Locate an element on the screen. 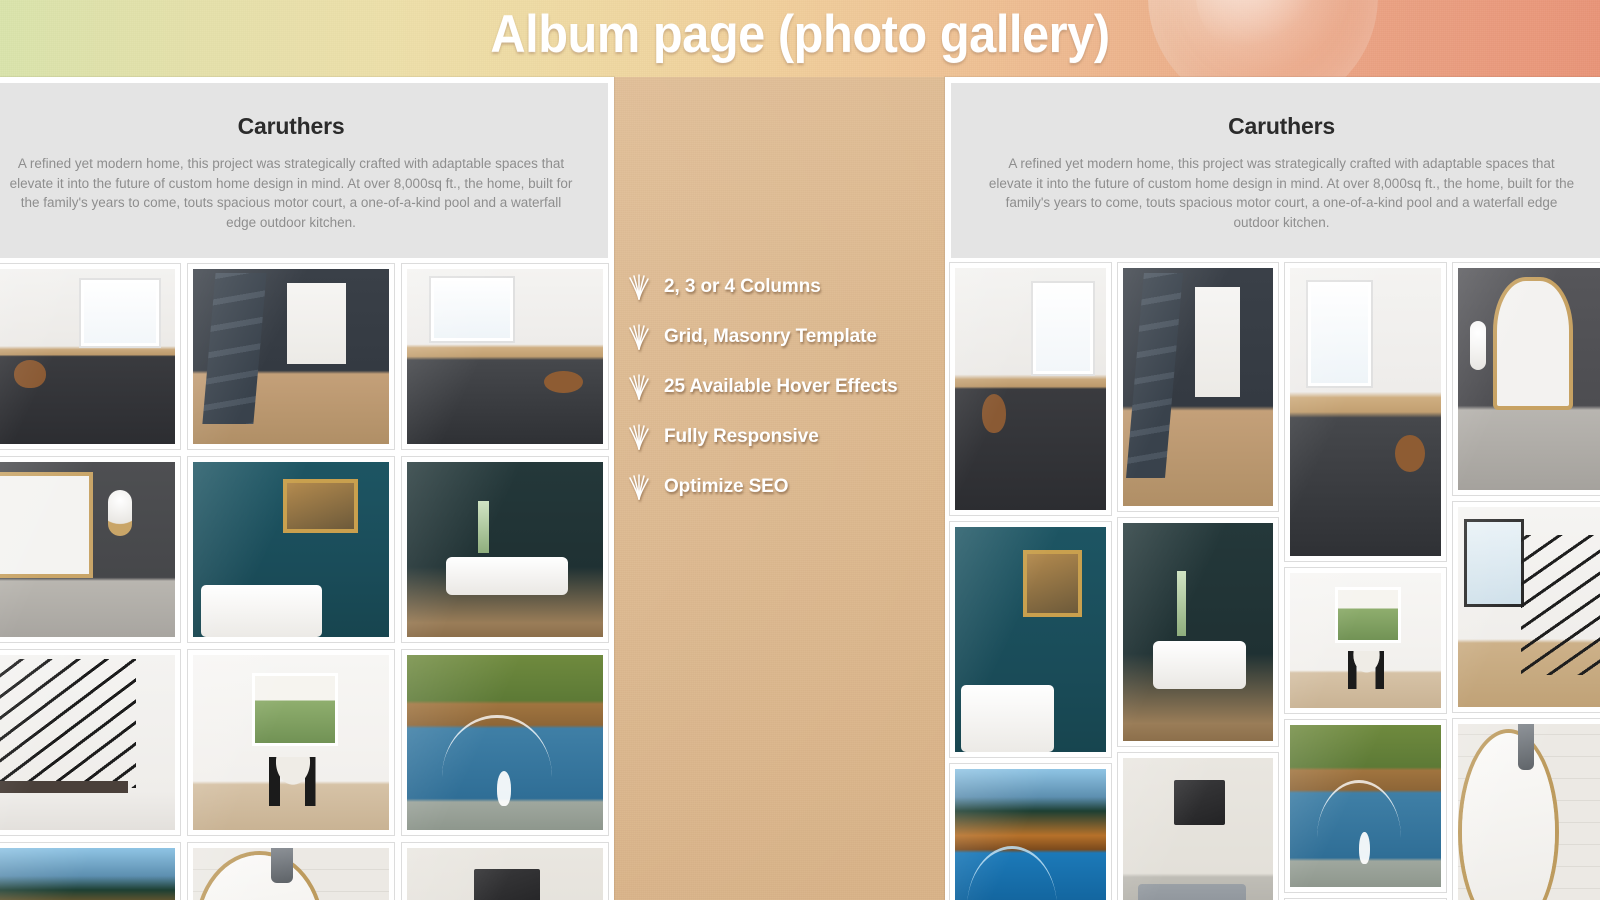  feature-label: 2, 3 or 4 Columns is located at coordinates (742, 286).